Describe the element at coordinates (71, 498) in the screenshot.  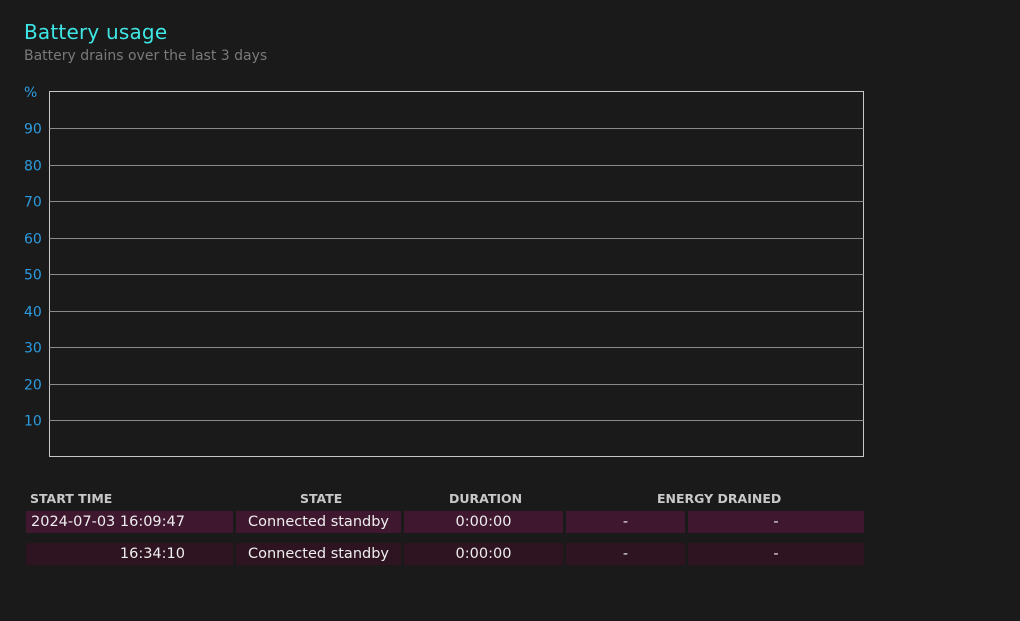
I see `column-header-start-time: START TIME` at that location.